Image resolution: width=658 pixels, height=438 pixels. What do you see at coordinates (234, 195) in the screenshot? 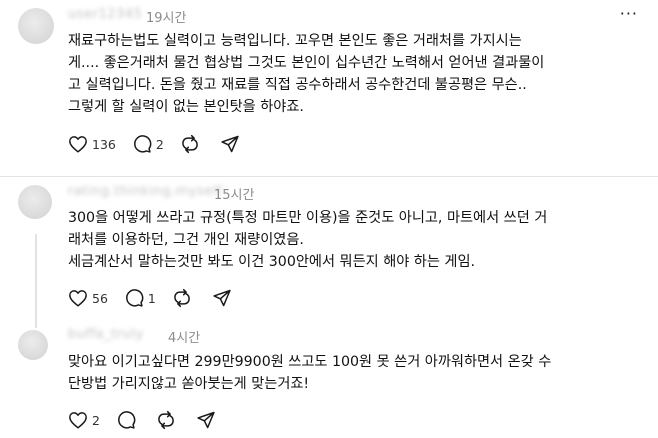
I see `timestamp: 15시간` at bounding box center [234, 195].